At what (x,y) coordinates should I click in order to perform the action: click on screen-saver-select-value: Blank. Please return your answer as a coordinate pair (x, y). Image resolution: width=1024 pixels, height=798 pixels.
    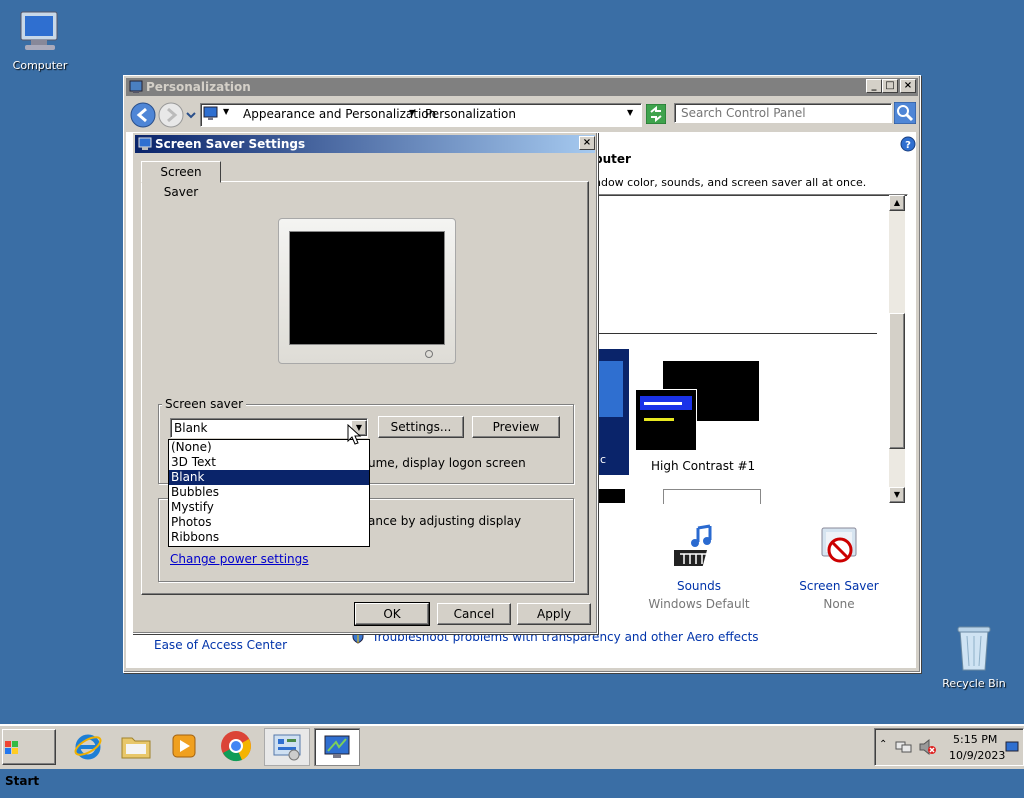
    Looking at the image, I should click on (191, 428).